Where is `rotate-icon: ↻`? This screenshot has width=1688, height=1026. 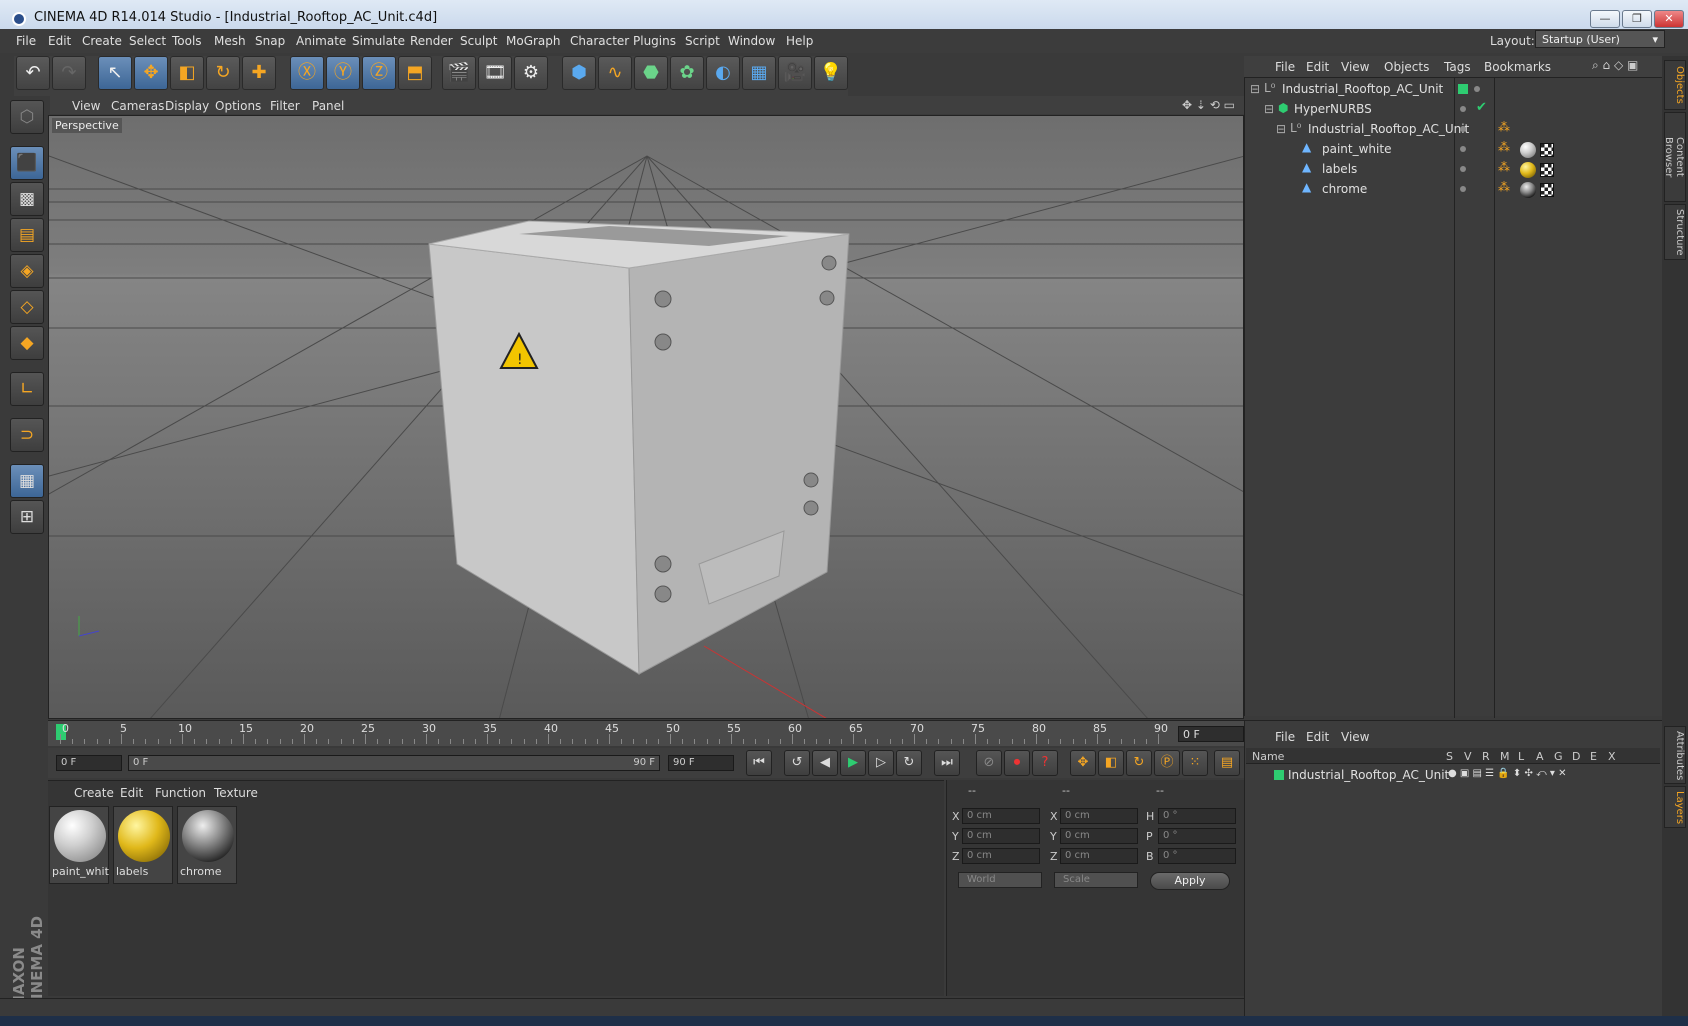
rotate-icon: ↻ is located at coordinates (223, 73).